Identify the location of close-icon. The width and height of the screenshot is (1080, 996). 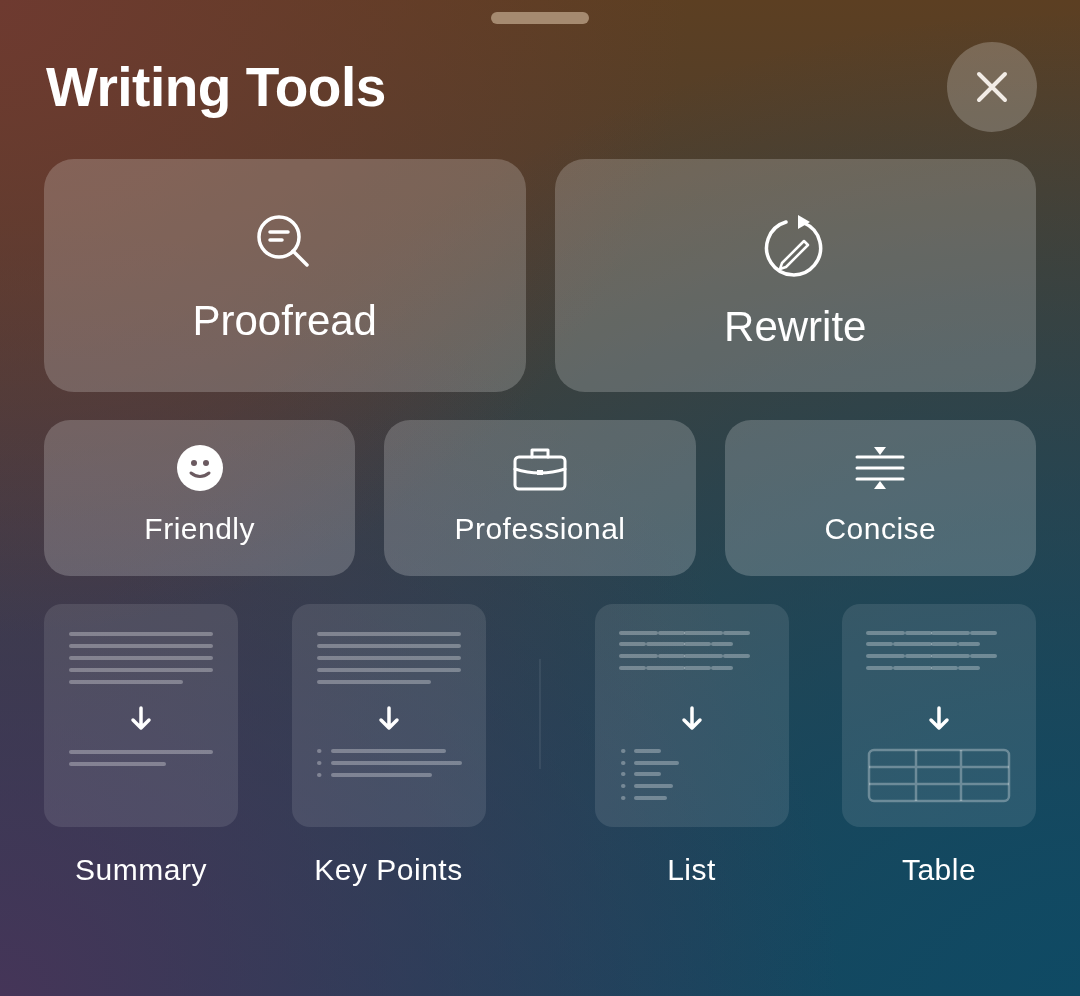
(992, 87).